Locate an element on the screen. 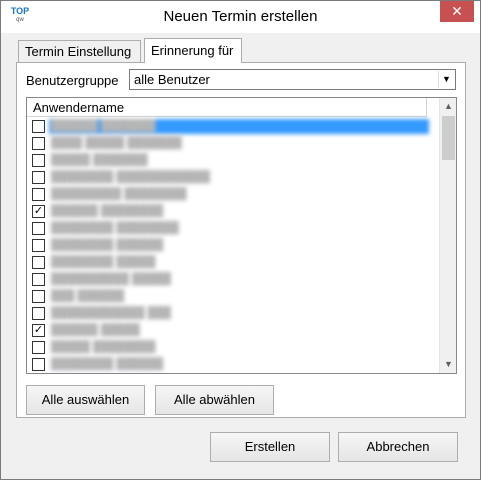 The height and width of the screenshot is (480, 481). chevron-down-icon: ▼ is located at coordinates (446, 79).